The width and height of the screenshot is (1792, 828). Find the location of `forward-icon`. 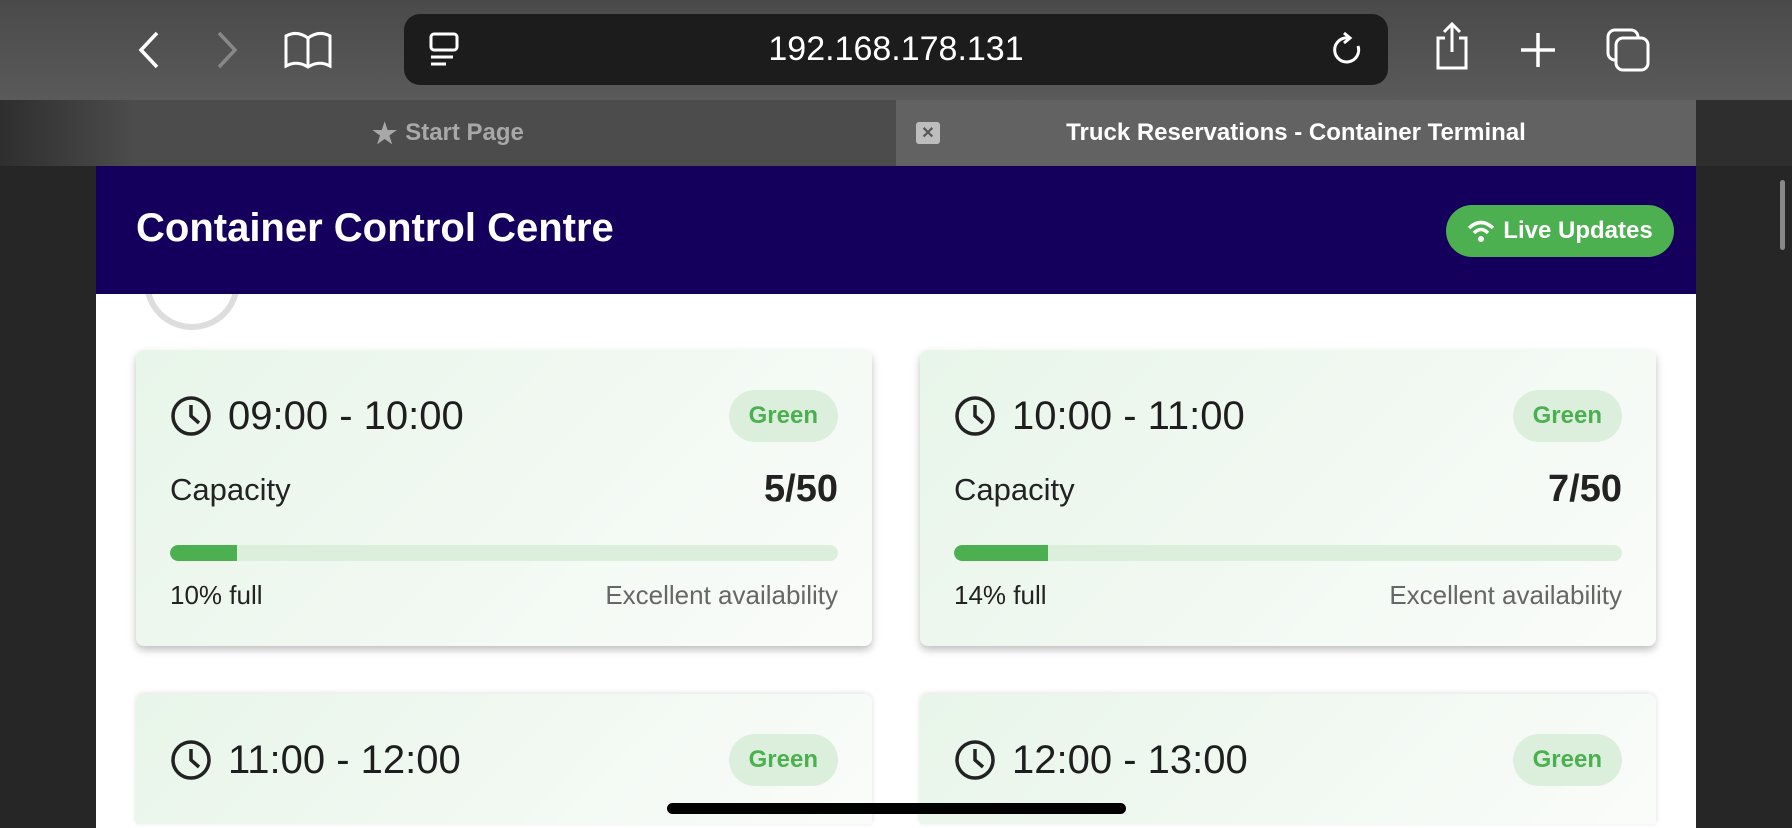

forward-icon is located at coordinates (227, 50).